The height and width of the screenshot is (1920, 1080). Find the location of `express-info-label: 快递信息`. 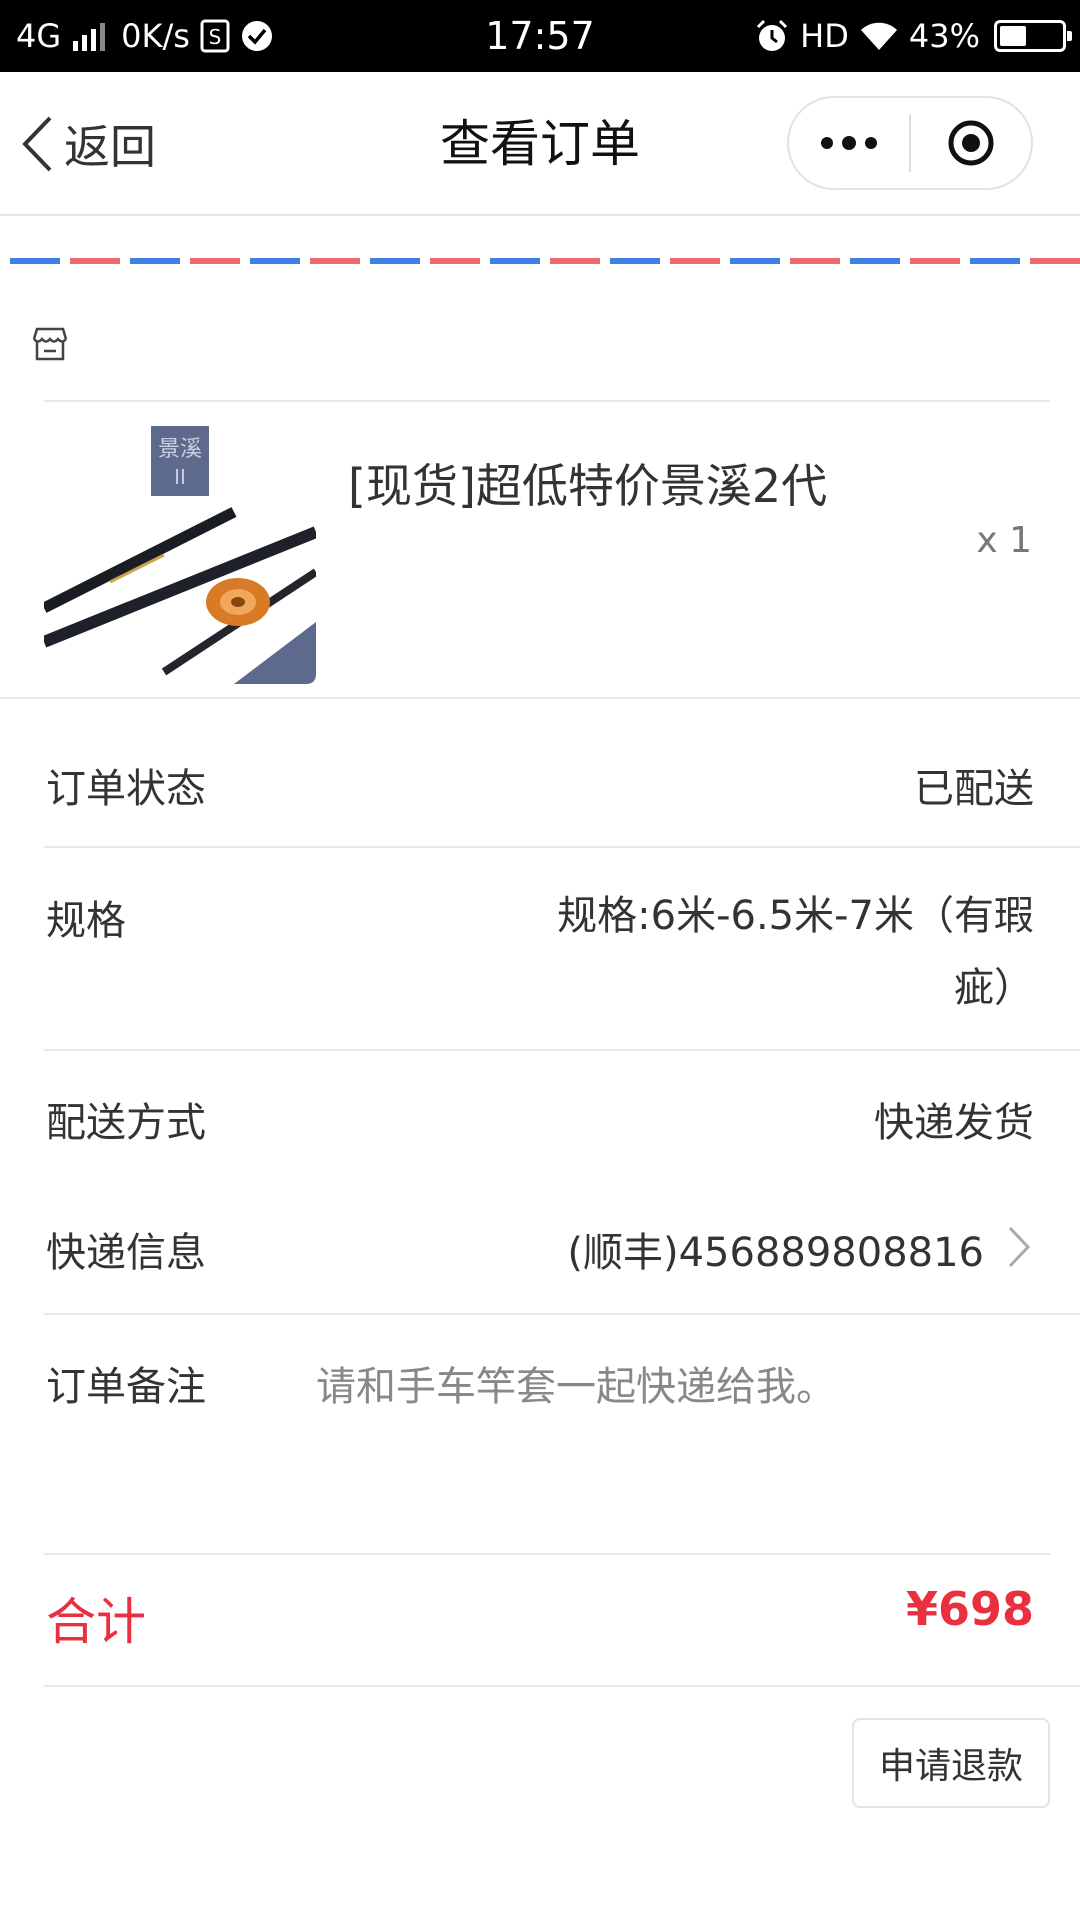

express-info-label: 快递信息 is located at coordinates (126, 1253).